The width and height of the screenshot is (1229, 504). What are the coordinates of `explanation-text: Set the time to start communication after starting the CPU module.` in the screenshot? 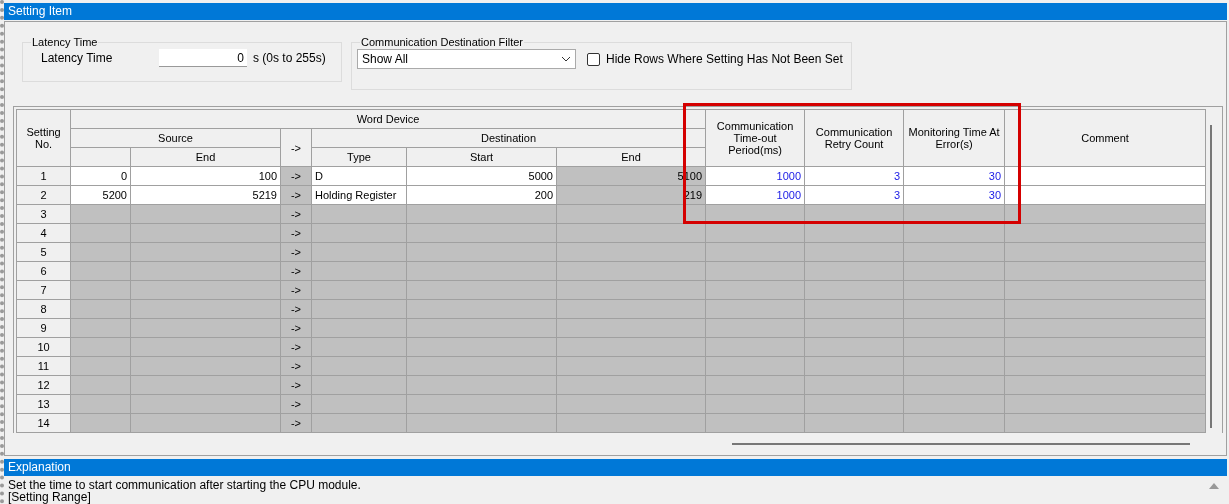 It's located at (184, 485).